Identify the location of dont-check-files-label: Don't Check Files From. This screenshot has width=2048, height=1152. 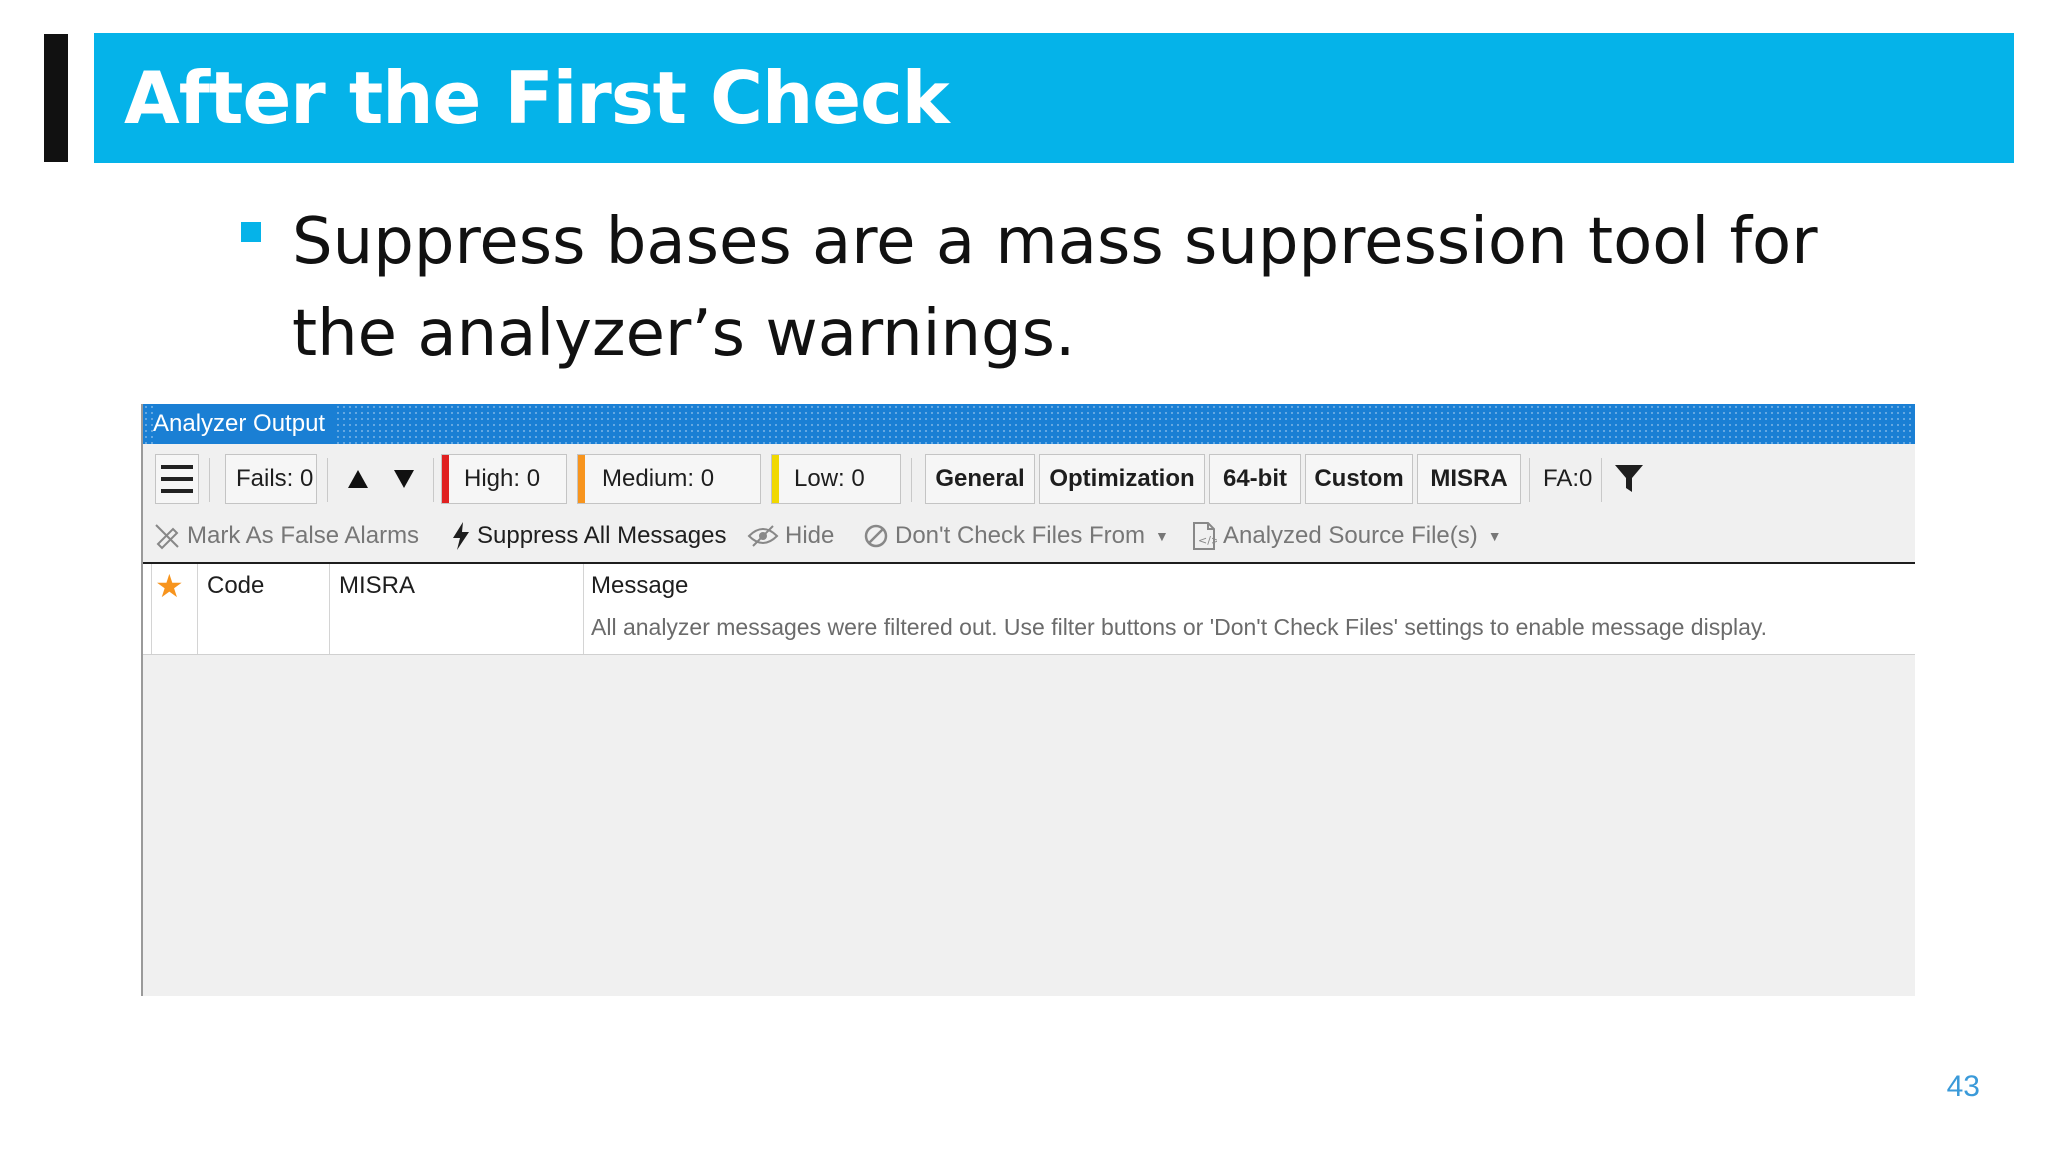
(1020, 535).